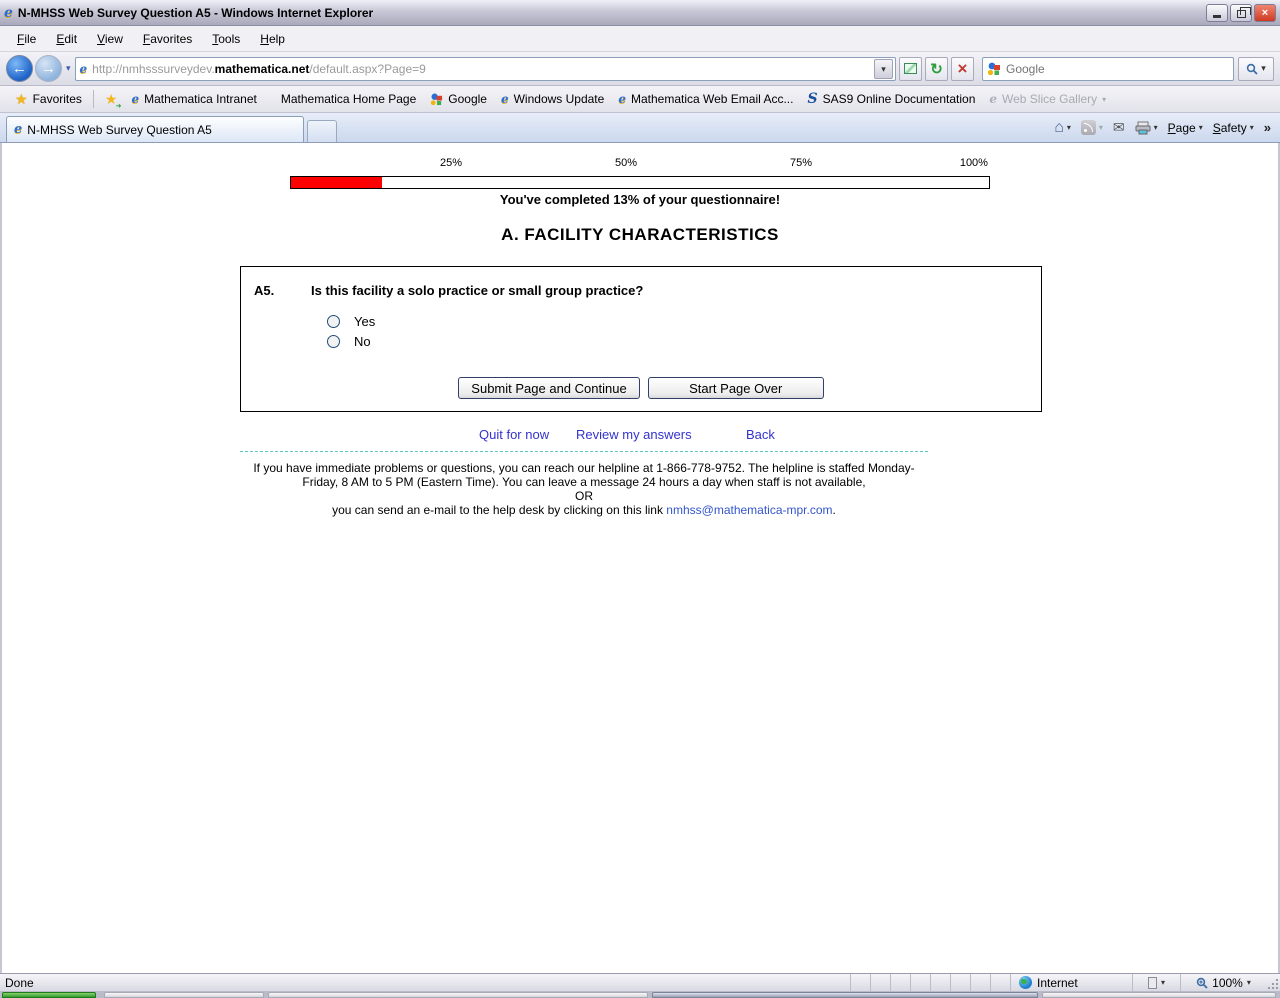 The width and height of the screenshot is (1280, 998). I want to click on safety-menu-button: Safety ▾, so click(1233, 128).